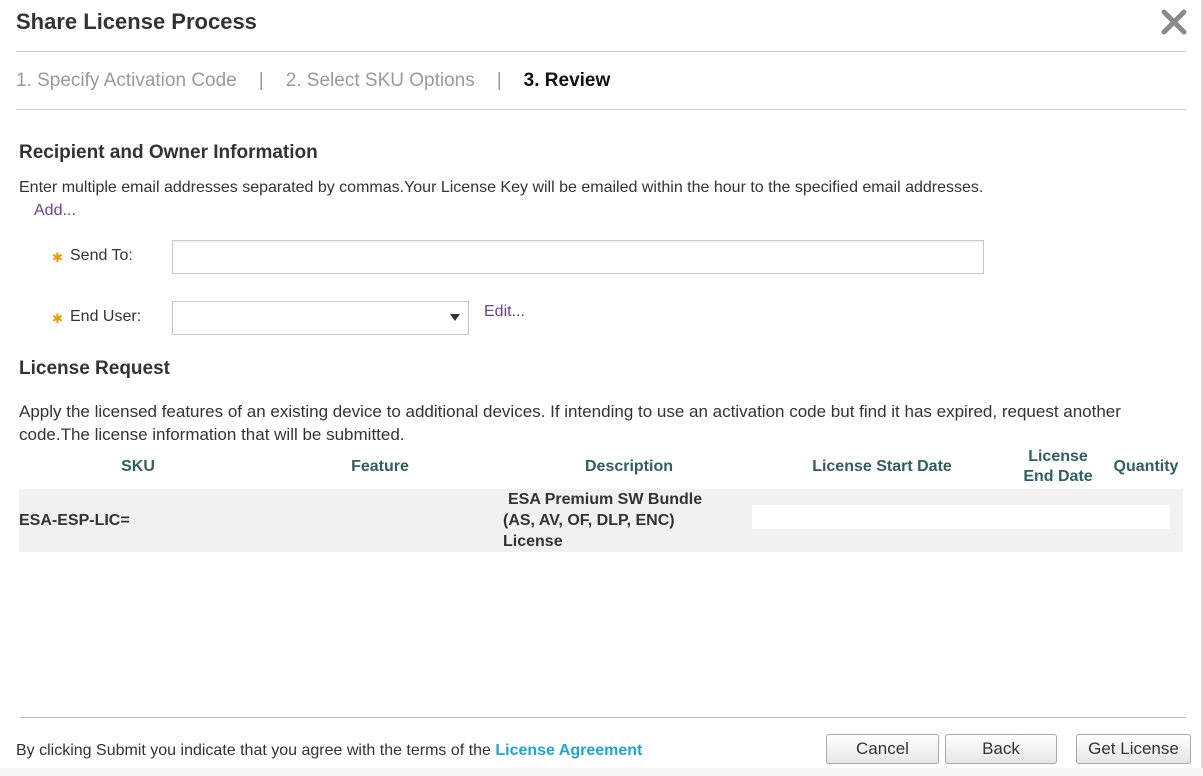  Describe the element at coordinates (589, 520) in the screenshot. I see `row-description-line2: (AS, AV, OF, DLP, ENC)` at that location.